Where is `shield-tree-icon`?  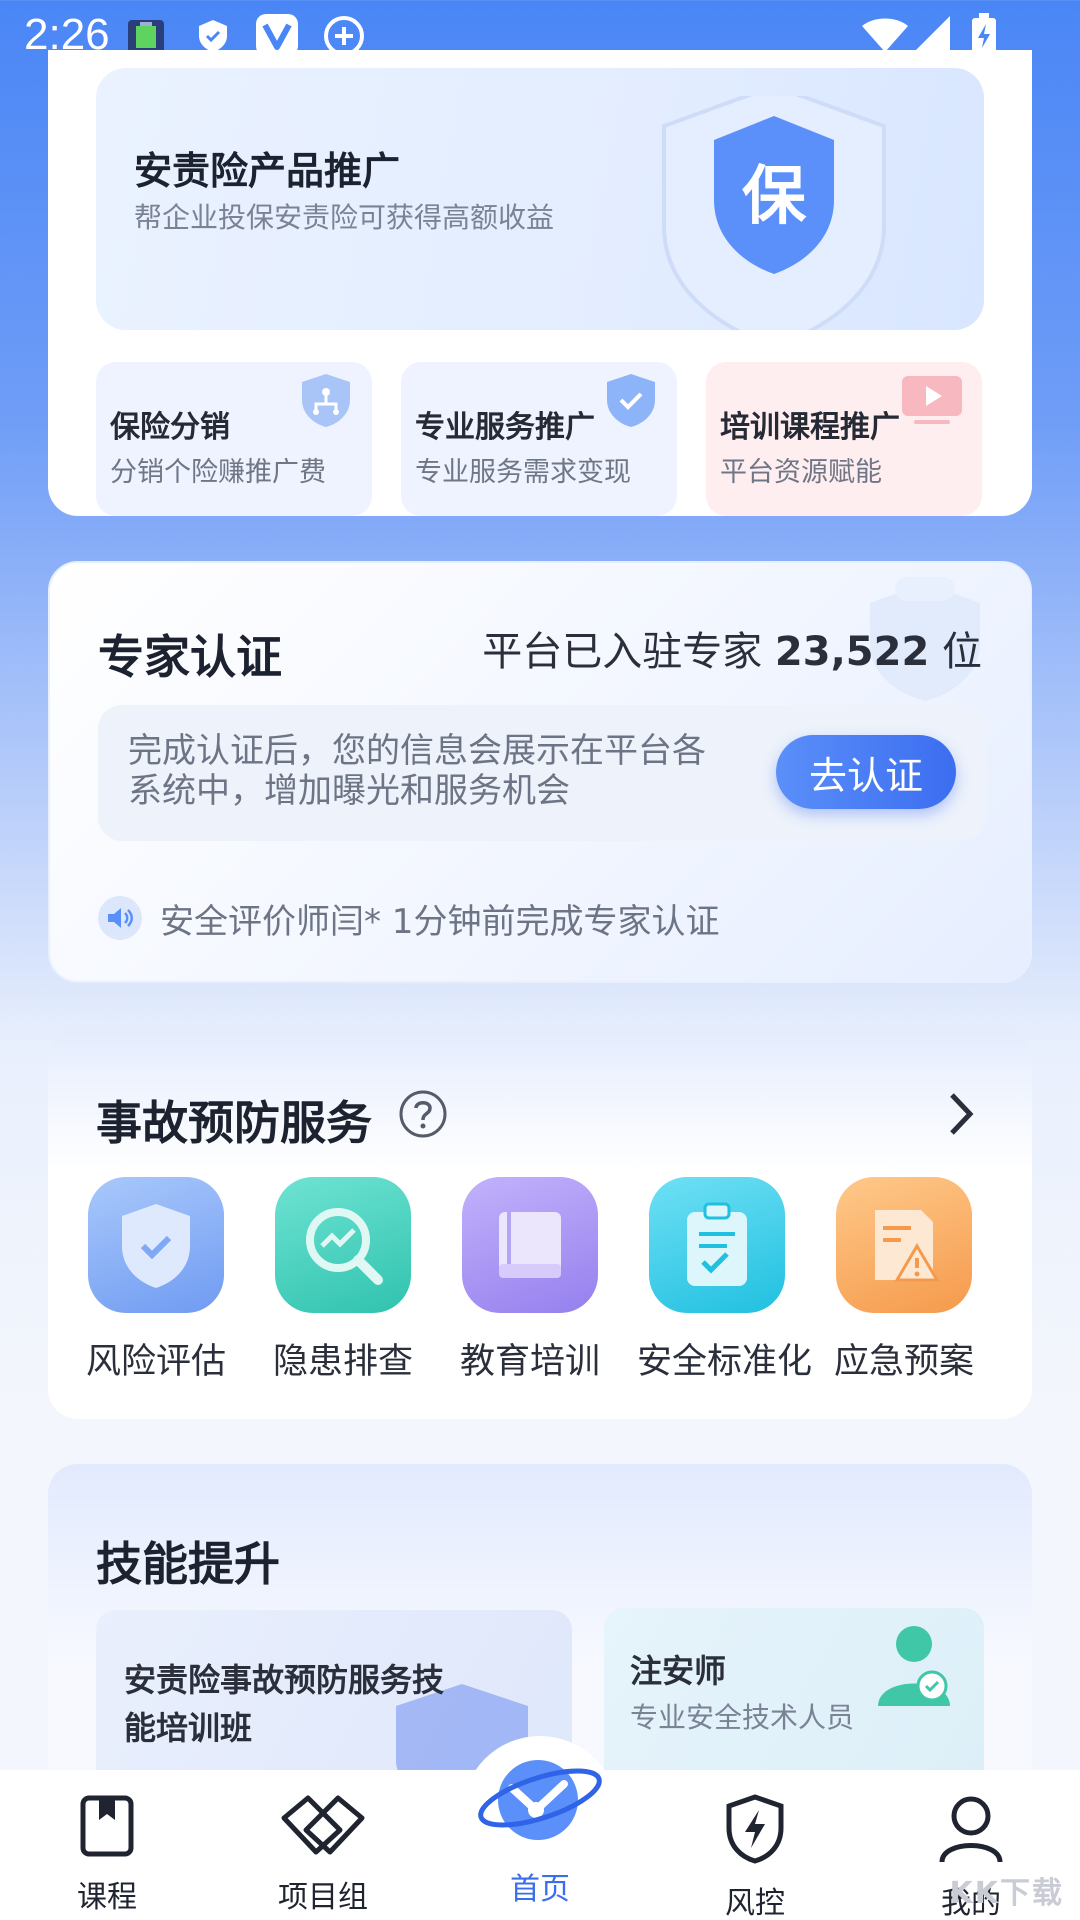 shield-tree-icon is located at coordinates (326, 400).